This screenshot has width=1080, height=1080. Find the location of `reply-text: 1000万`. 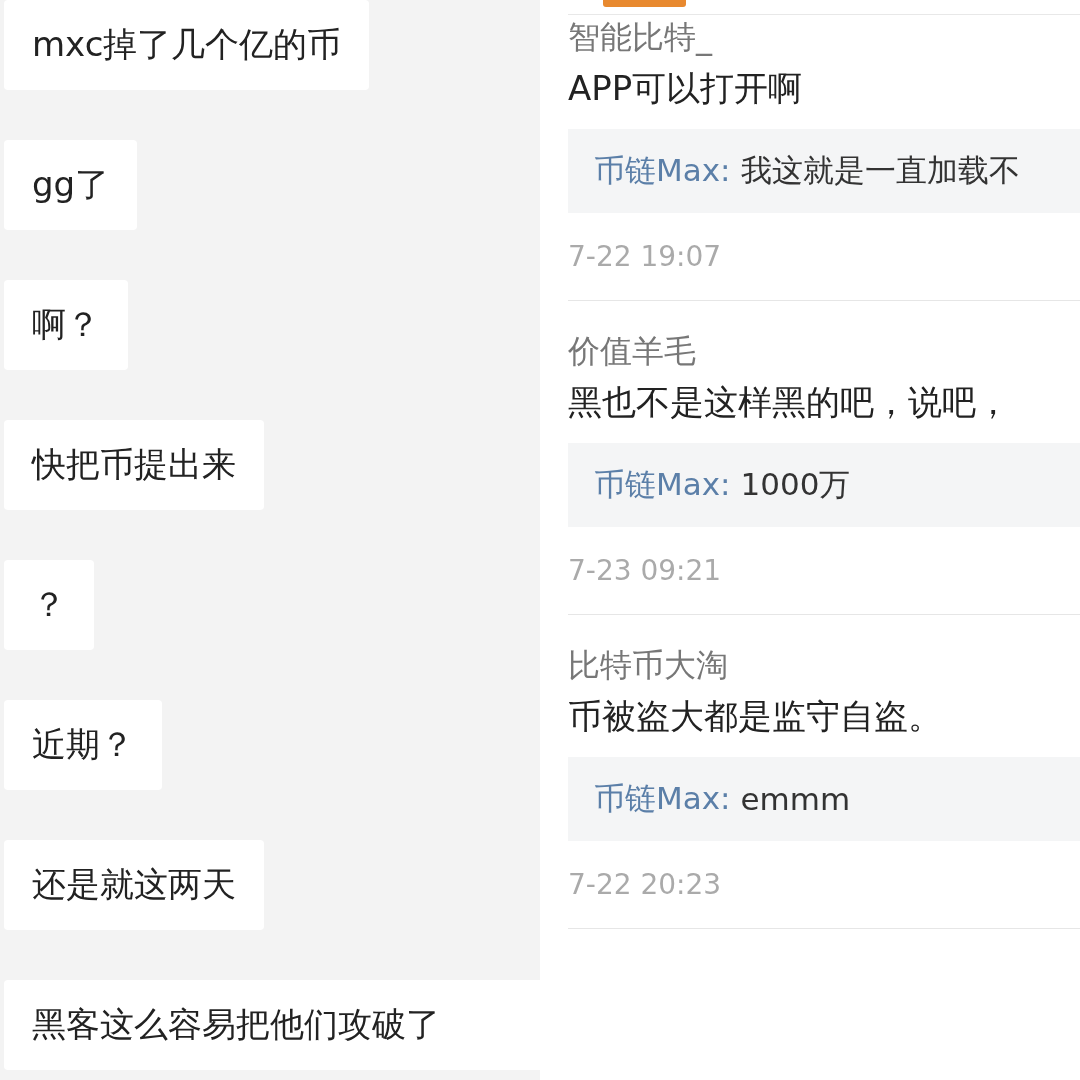

reply-text: 1000万 is located at coordinates (795, 484).